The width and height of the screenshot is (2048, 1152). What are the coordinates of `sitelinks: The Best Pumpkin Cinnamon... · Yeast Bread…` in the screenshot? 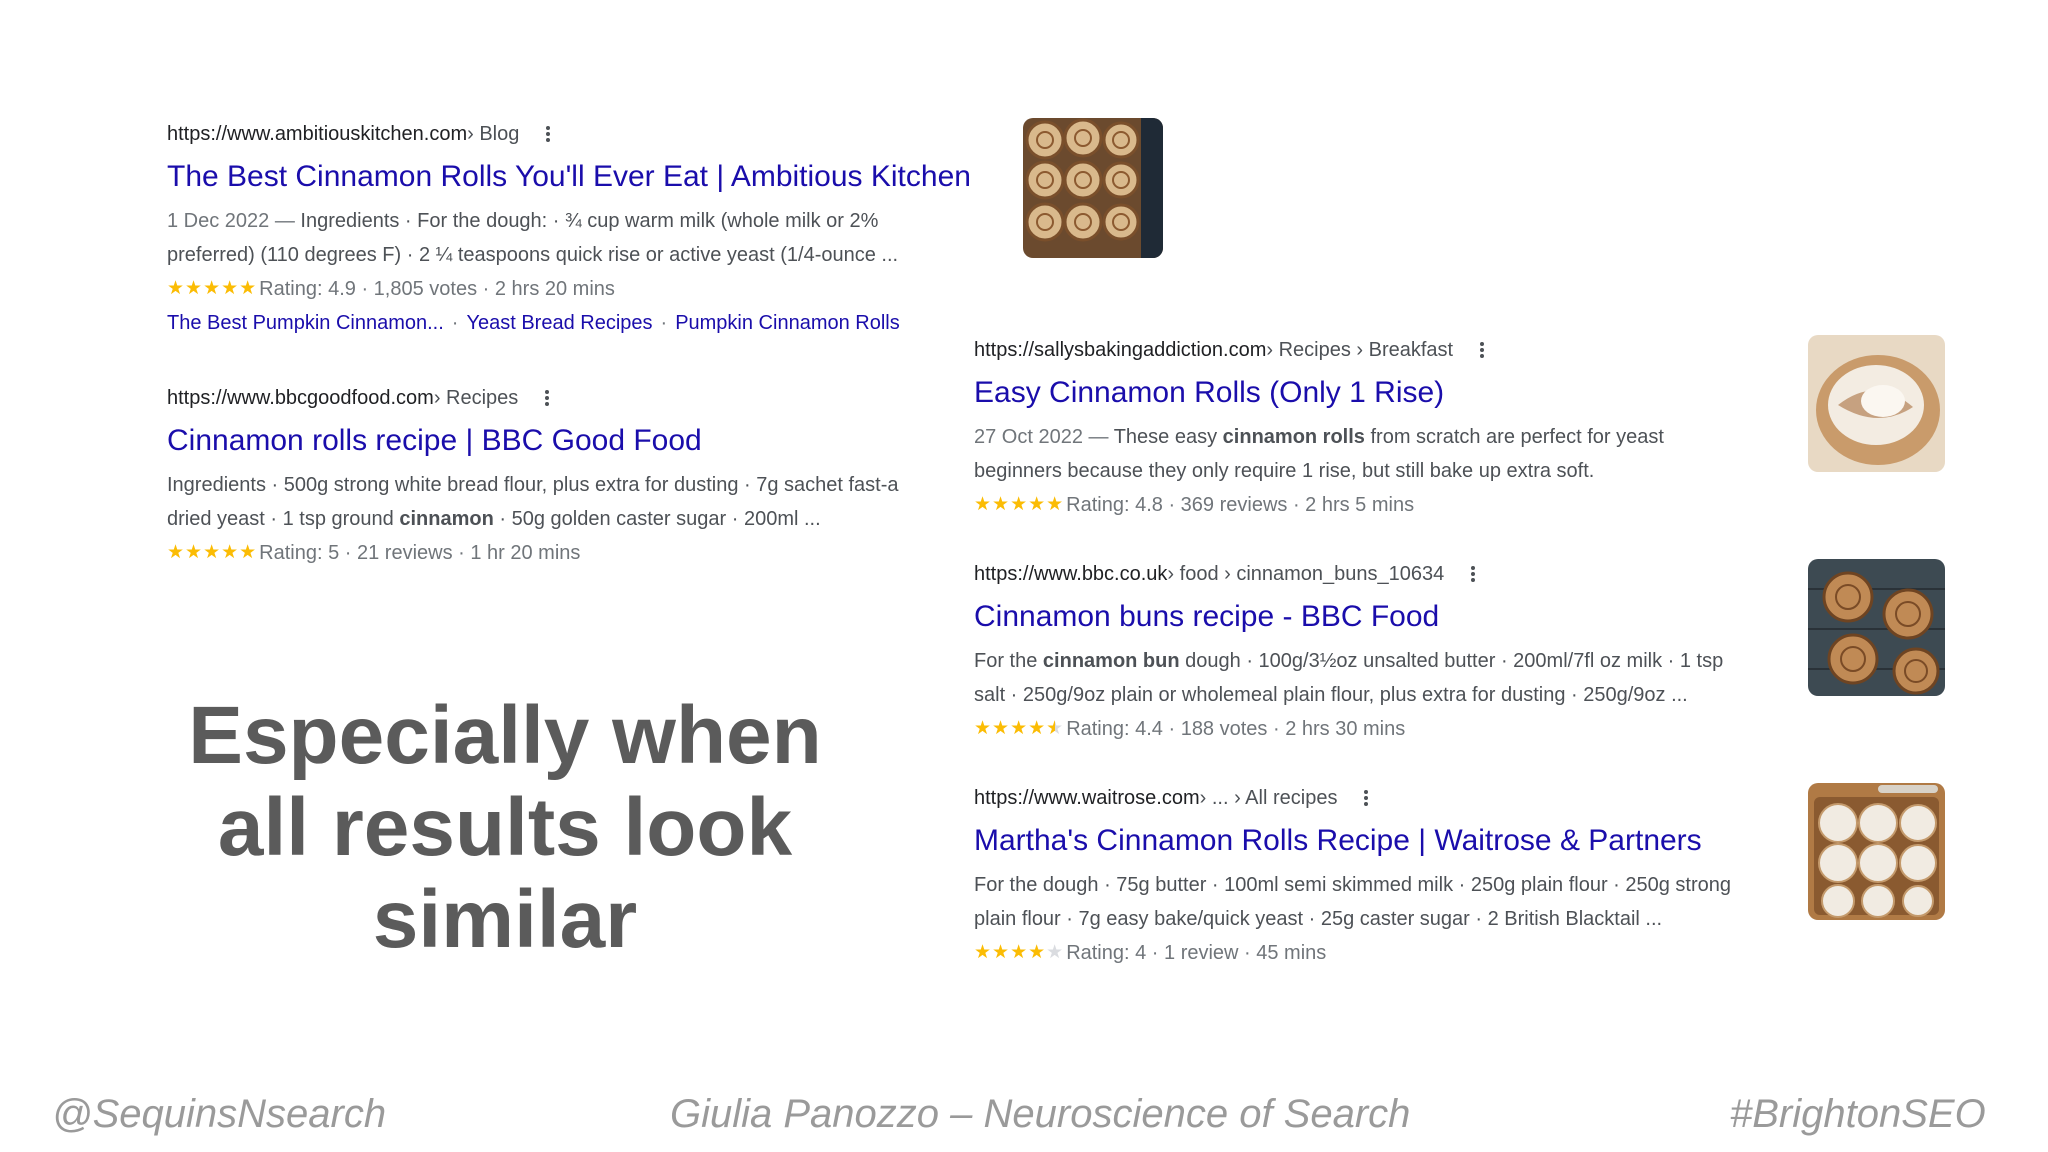 It's located at (533, 323).